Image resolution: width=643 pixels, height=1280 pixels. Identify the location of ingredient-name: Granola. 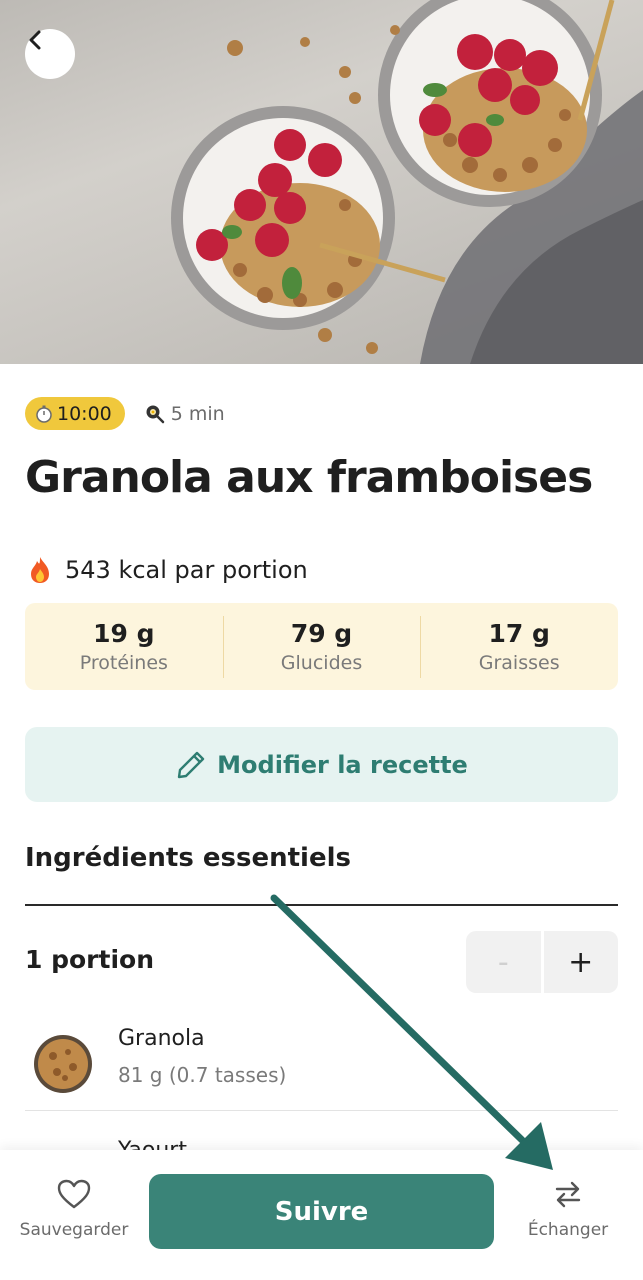
(161, 1038).